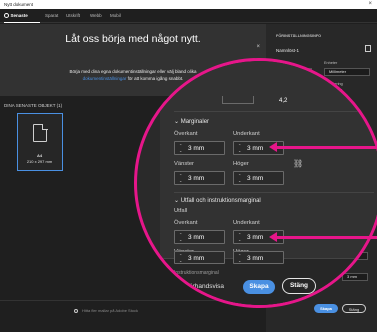 Image resolution: width=377 pixels, height=332 pixels. I want to click on welcome-title: Låt oss börja med något nytt., so click(133, 39).